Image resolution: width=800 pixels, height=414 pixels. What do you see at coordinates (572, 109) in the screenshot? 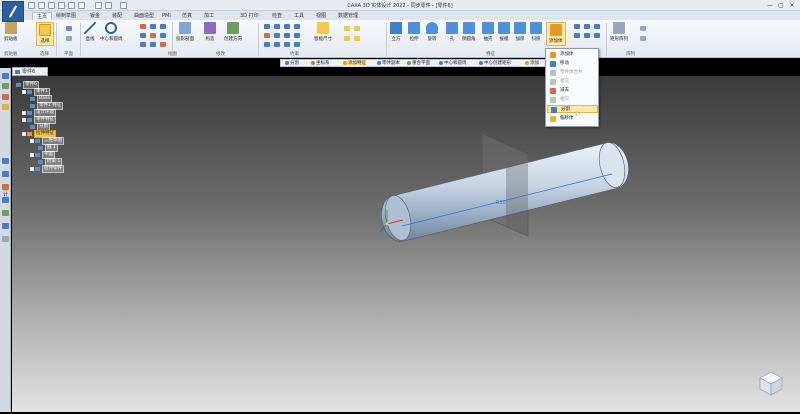
I see `menu-item-split: 分割` at bounding box center [572, 109].